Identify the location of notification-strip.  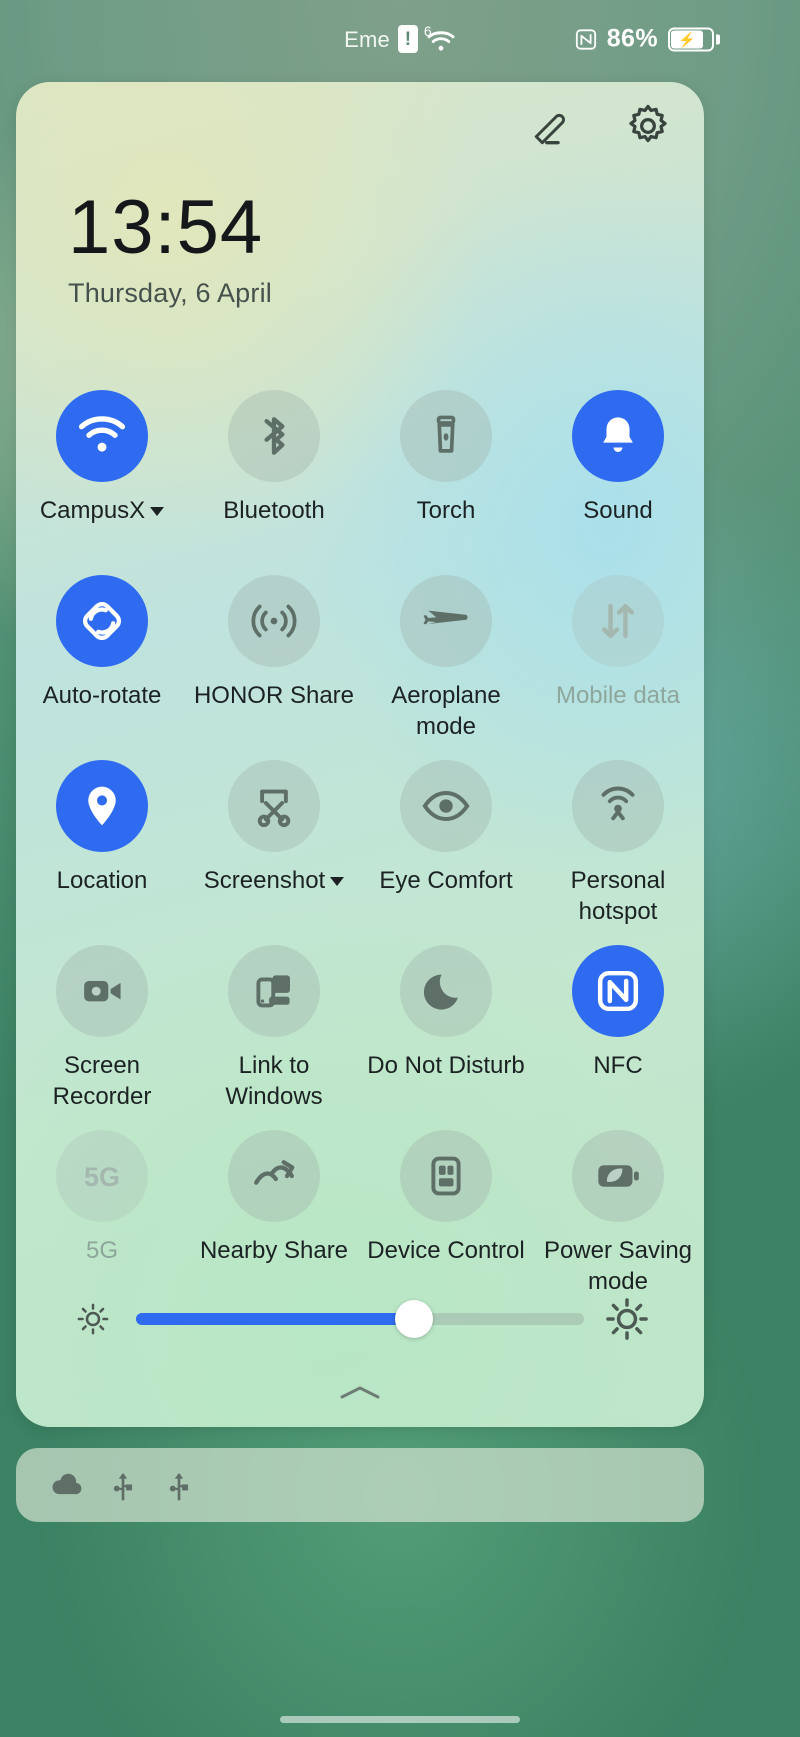
(360, 1485).